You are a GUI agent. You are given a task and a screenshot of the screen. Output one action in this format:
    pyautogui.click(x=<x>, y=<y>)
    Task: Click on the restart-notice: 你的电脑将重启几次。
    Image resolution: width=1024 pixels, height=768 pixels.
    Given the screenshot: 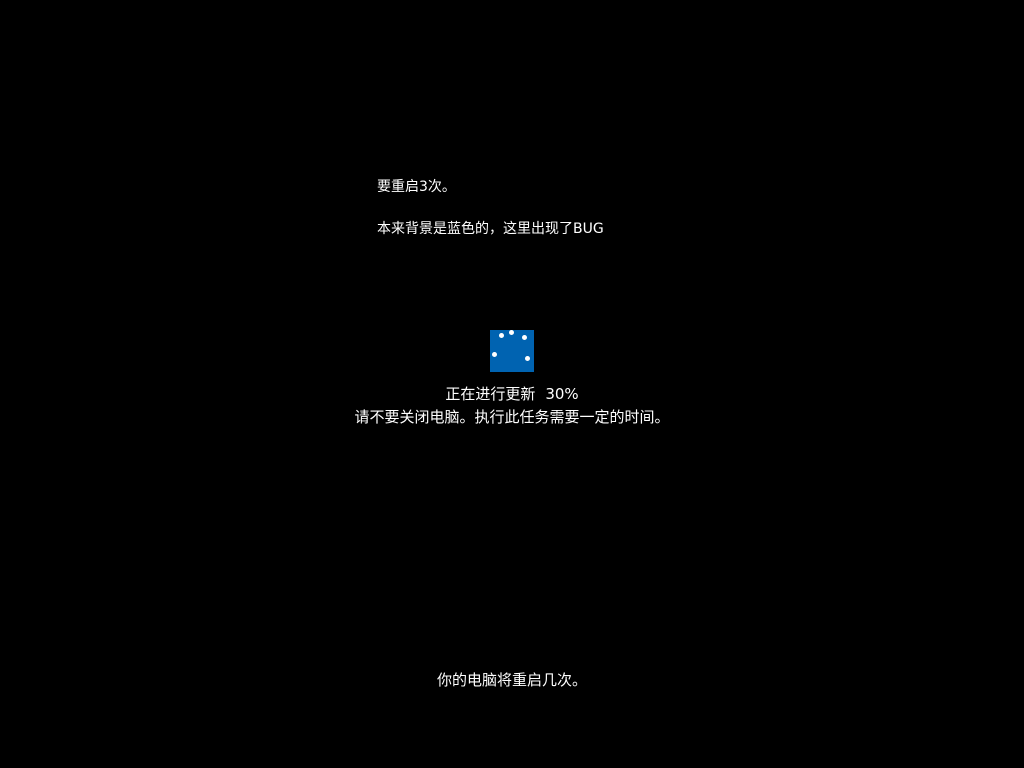 What is the action you would take?
    pyautogui.click(x=511, y=680)
    